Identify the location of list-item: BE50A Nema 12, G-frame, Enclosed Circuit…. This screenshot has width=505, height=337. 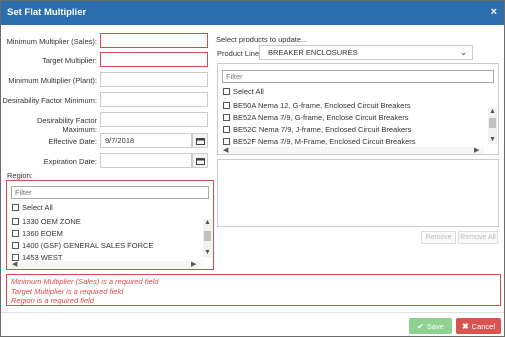
(317, 105).